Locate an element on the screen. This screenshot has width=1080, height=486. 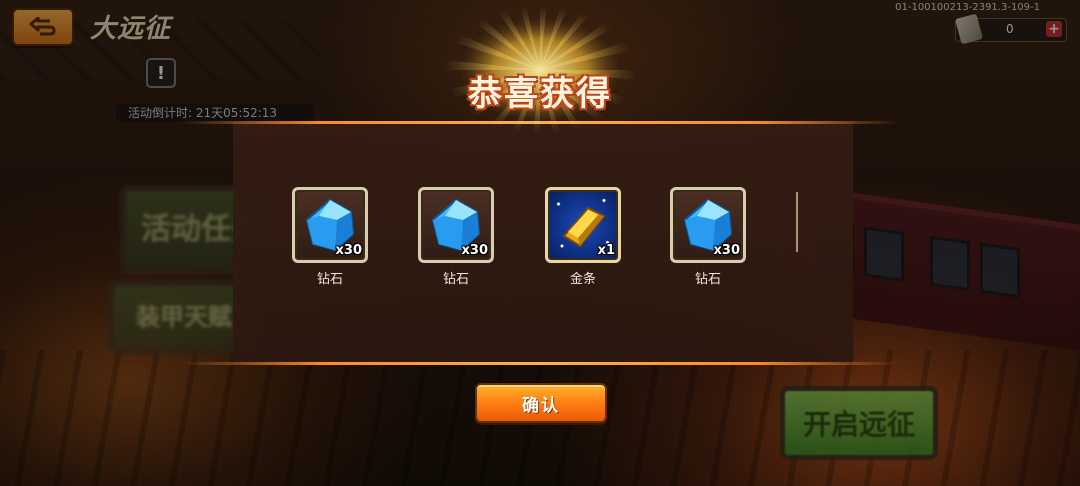
modal-bottom-edge is located at coordinates (540, 363).